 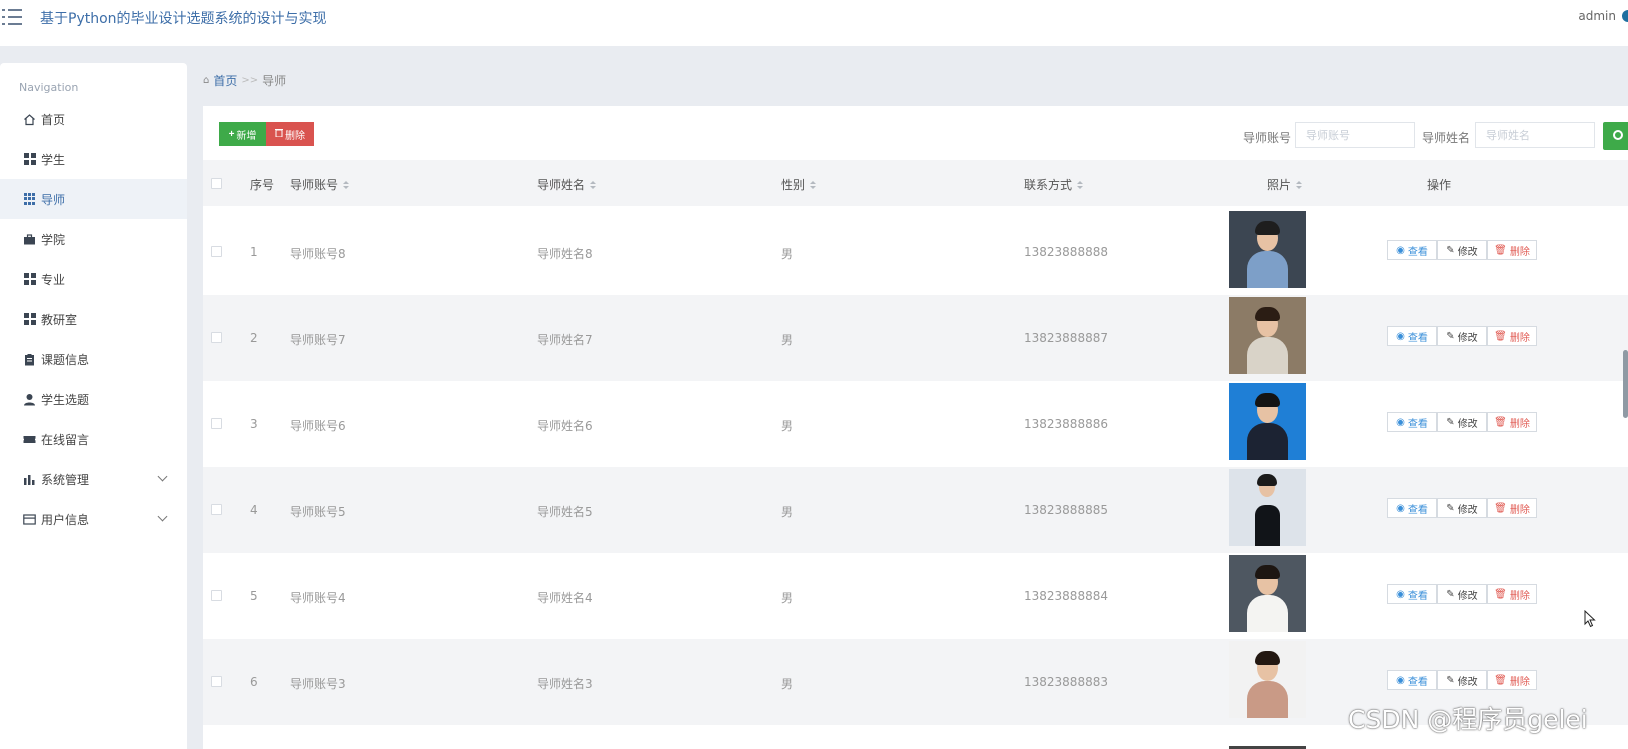 I want to click on cell-phone: 13823888884, so click(x=1066, y=596).